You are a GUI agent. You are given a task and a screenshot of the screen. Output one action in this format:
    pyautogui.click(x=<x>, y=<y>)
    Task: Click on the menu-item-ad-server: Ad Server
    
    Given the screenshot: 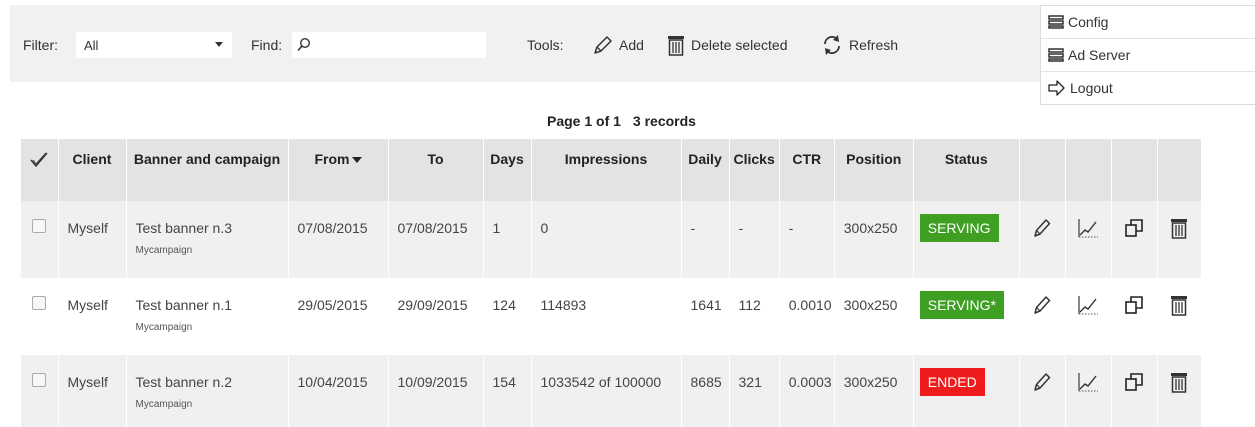 What is the action you would take?
    pyautogui.click(x=1148, y=55)
    